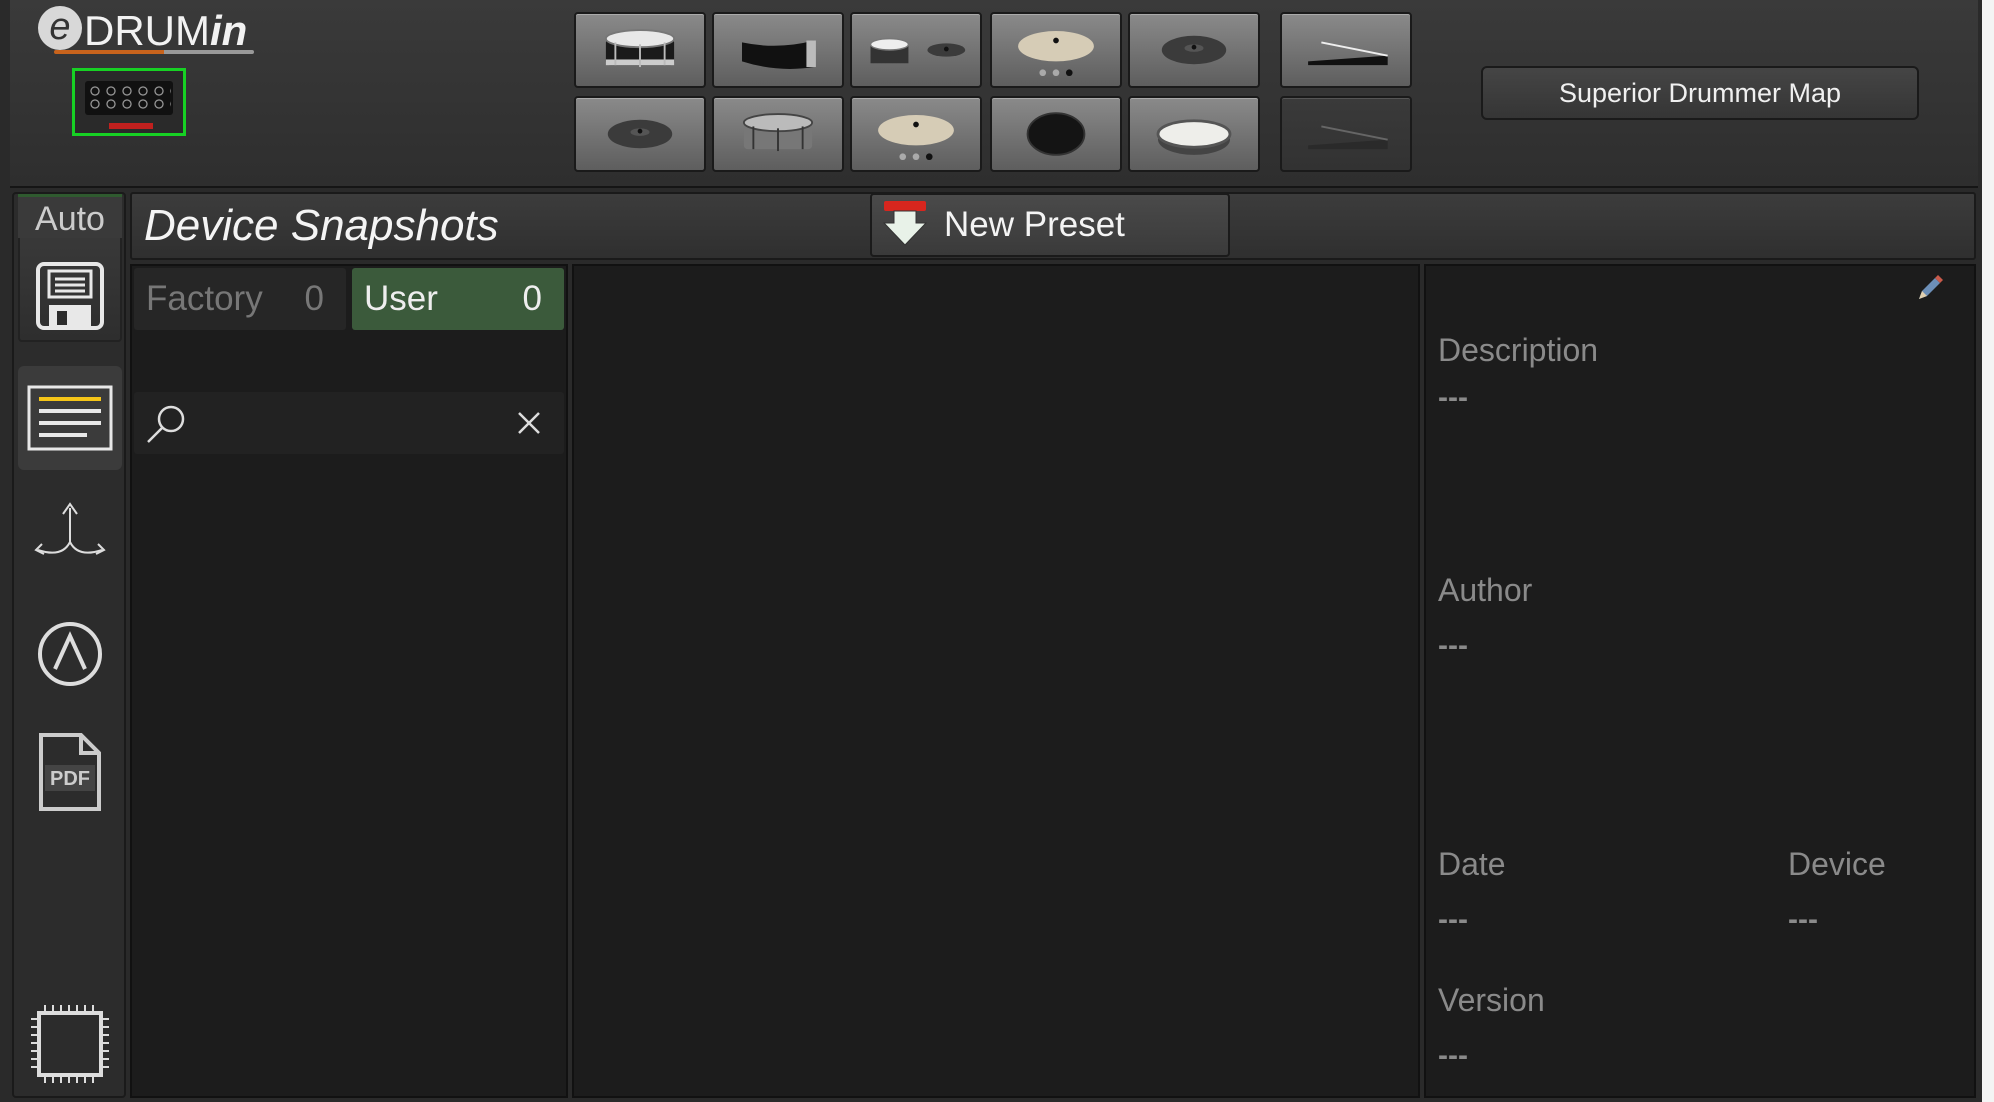 The image size is (1994, 1102). I want to click on tom-and-cymbal-icon, so click(917, 50).